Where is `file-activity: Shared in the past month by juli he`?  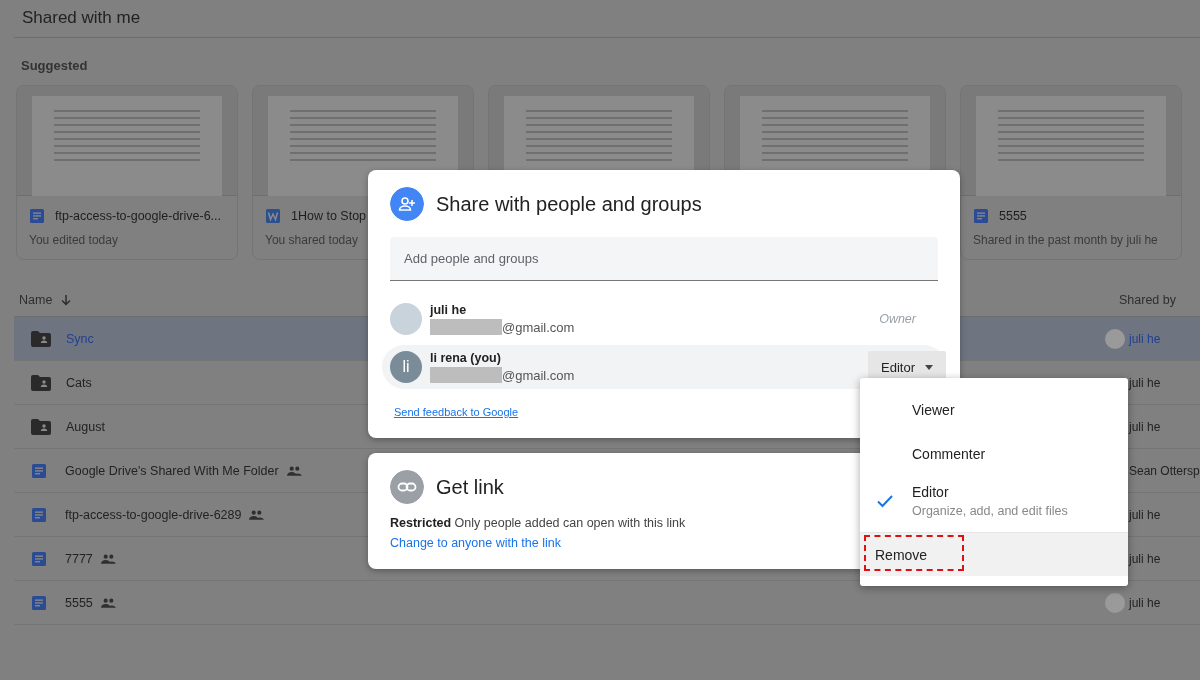 file-activity: Shared in the past month by juli he is located at coordinates (1066, 240).